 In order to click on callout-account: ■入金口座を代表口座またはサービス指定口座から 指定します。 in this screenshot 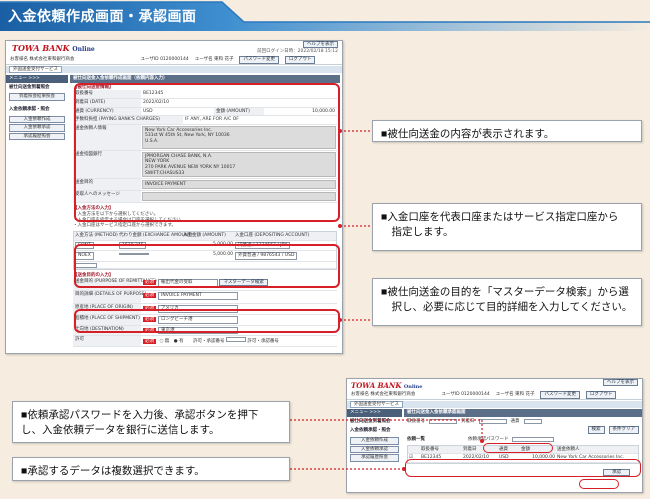, I will do `click(507, 227)`.